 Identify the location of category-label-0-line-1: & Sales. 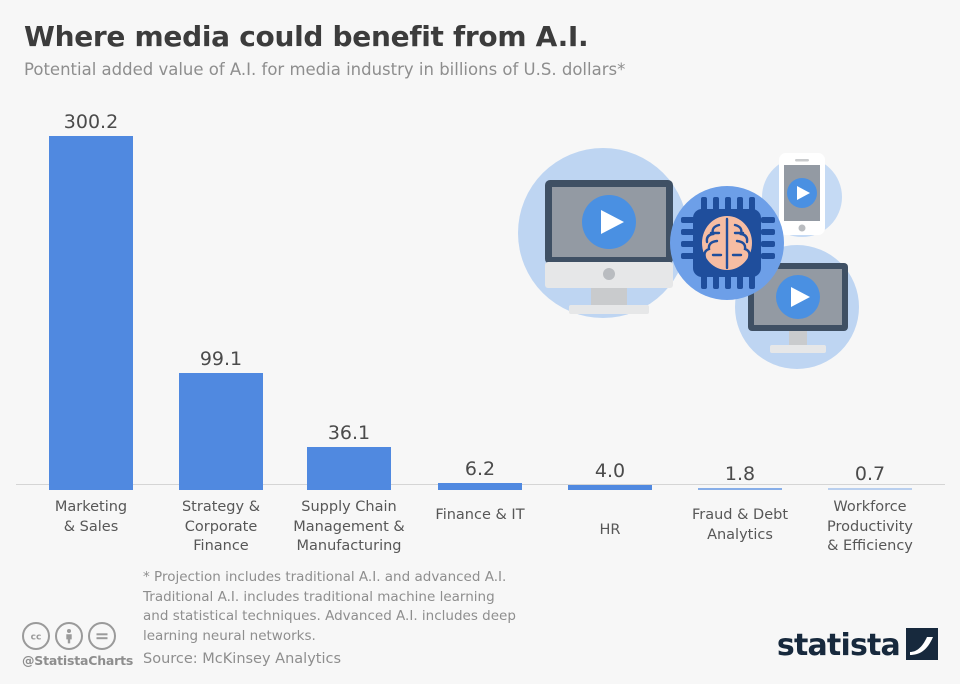
(91, 526).